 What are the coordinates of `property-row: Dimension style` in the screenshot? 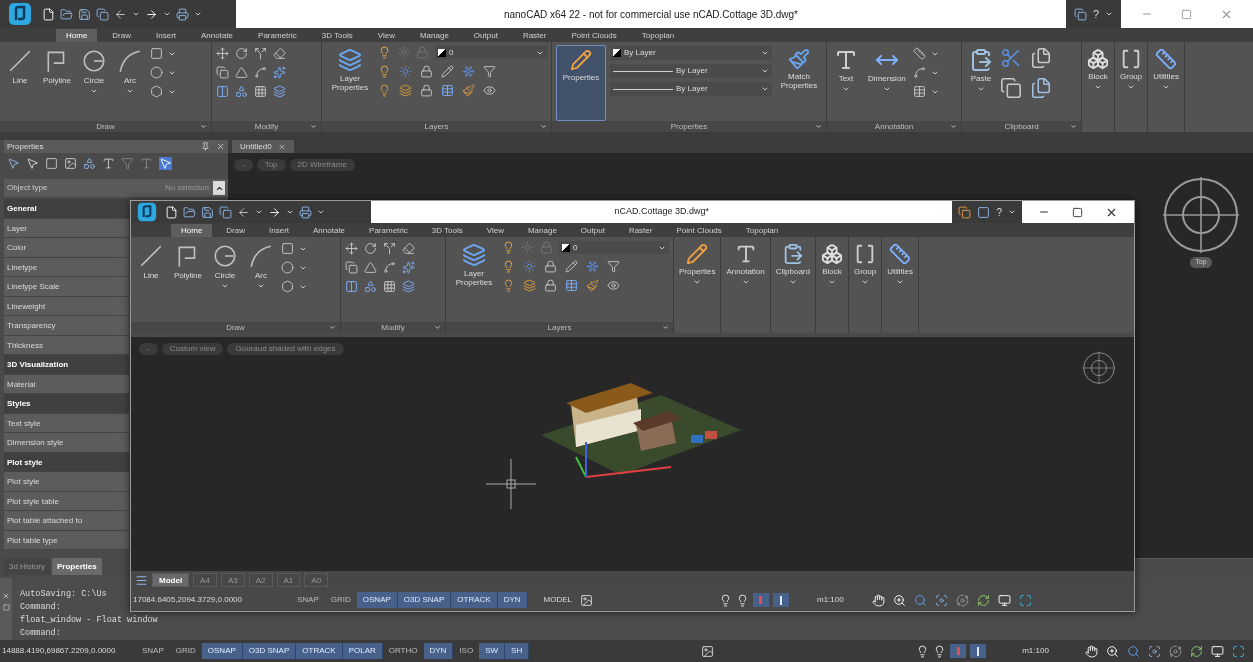 It's located at (66, 443).